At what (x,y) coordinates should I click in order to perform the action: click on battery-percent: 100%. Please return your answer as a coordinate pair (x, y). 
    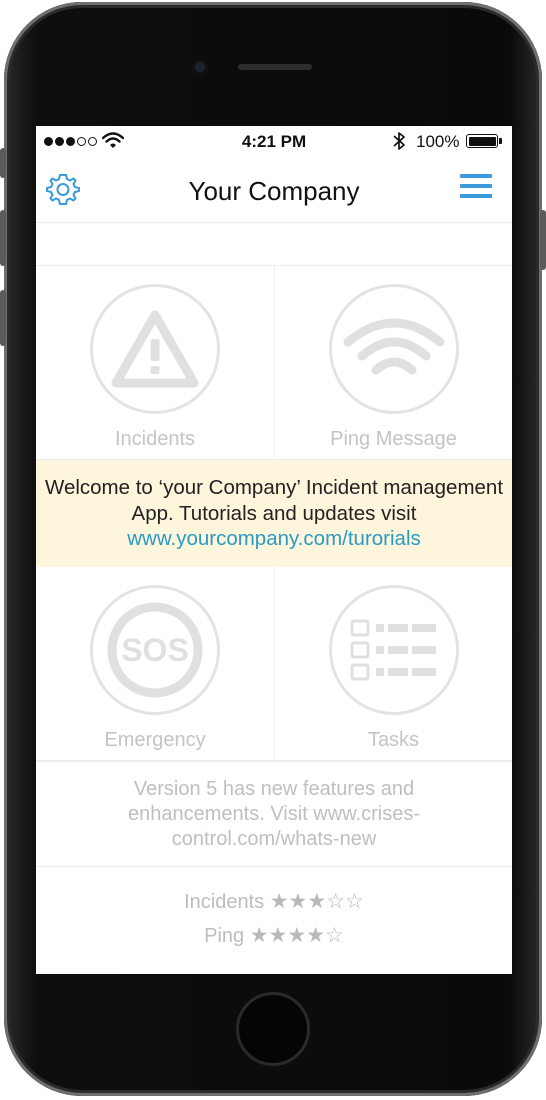
    Looking at the image, I should click on (438, 141).